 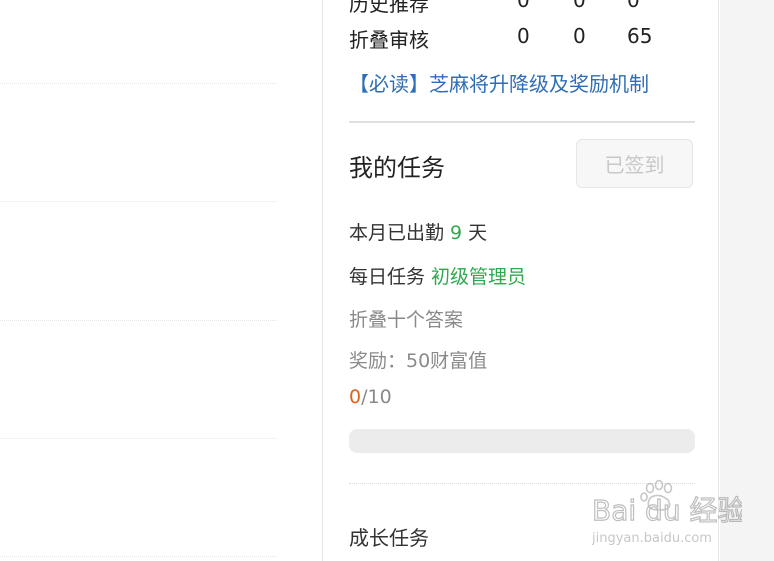 I want to click on task-description: 折叠十个答案, so click(x=406, y=320).